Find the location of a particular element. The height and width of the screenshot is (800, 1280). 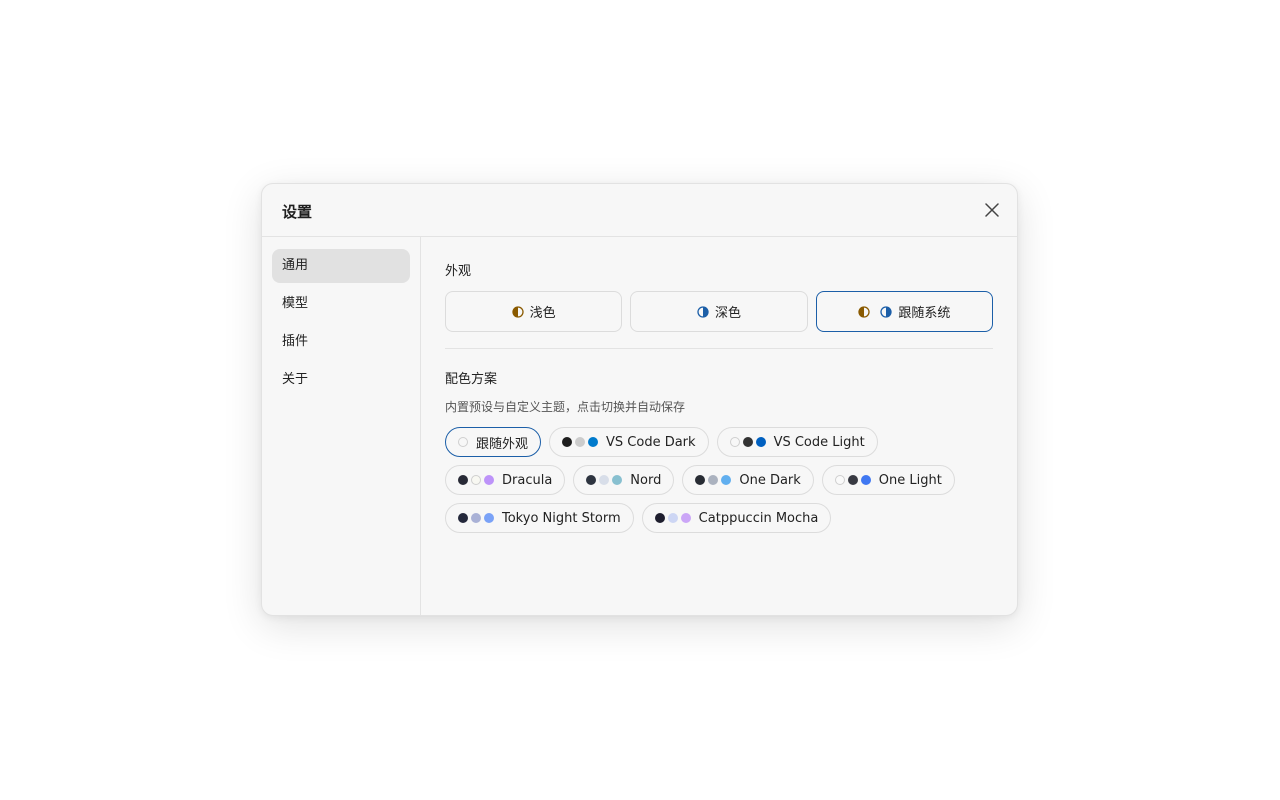

color-scheme-chip: One Dark is located at coordinates (748, 480).